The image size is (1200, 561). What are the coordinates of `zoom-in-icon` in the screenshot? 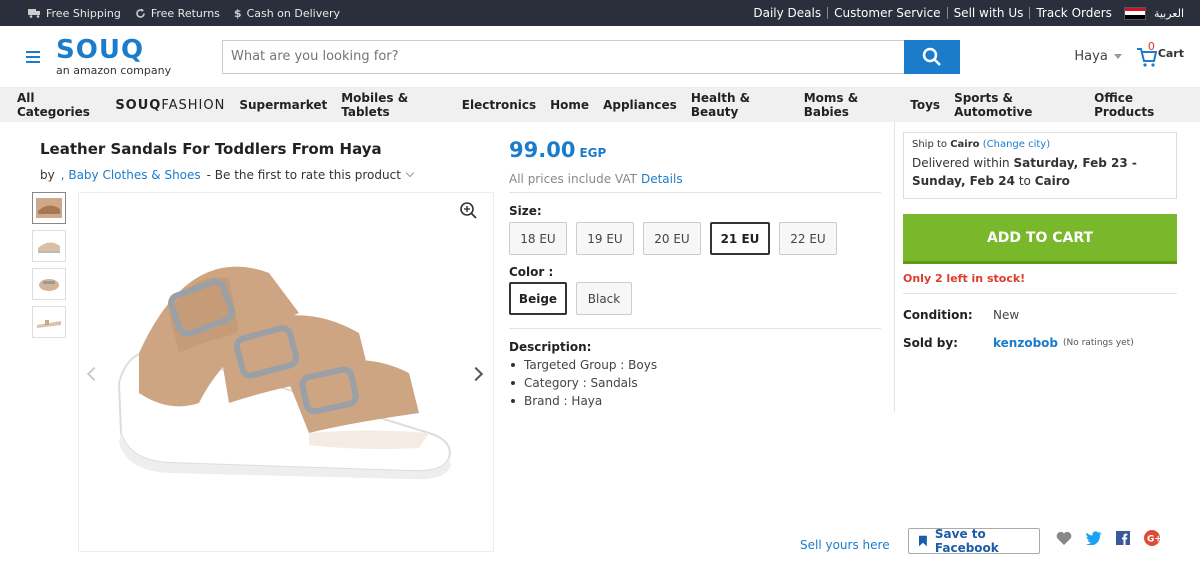 It's located at (468, 210).